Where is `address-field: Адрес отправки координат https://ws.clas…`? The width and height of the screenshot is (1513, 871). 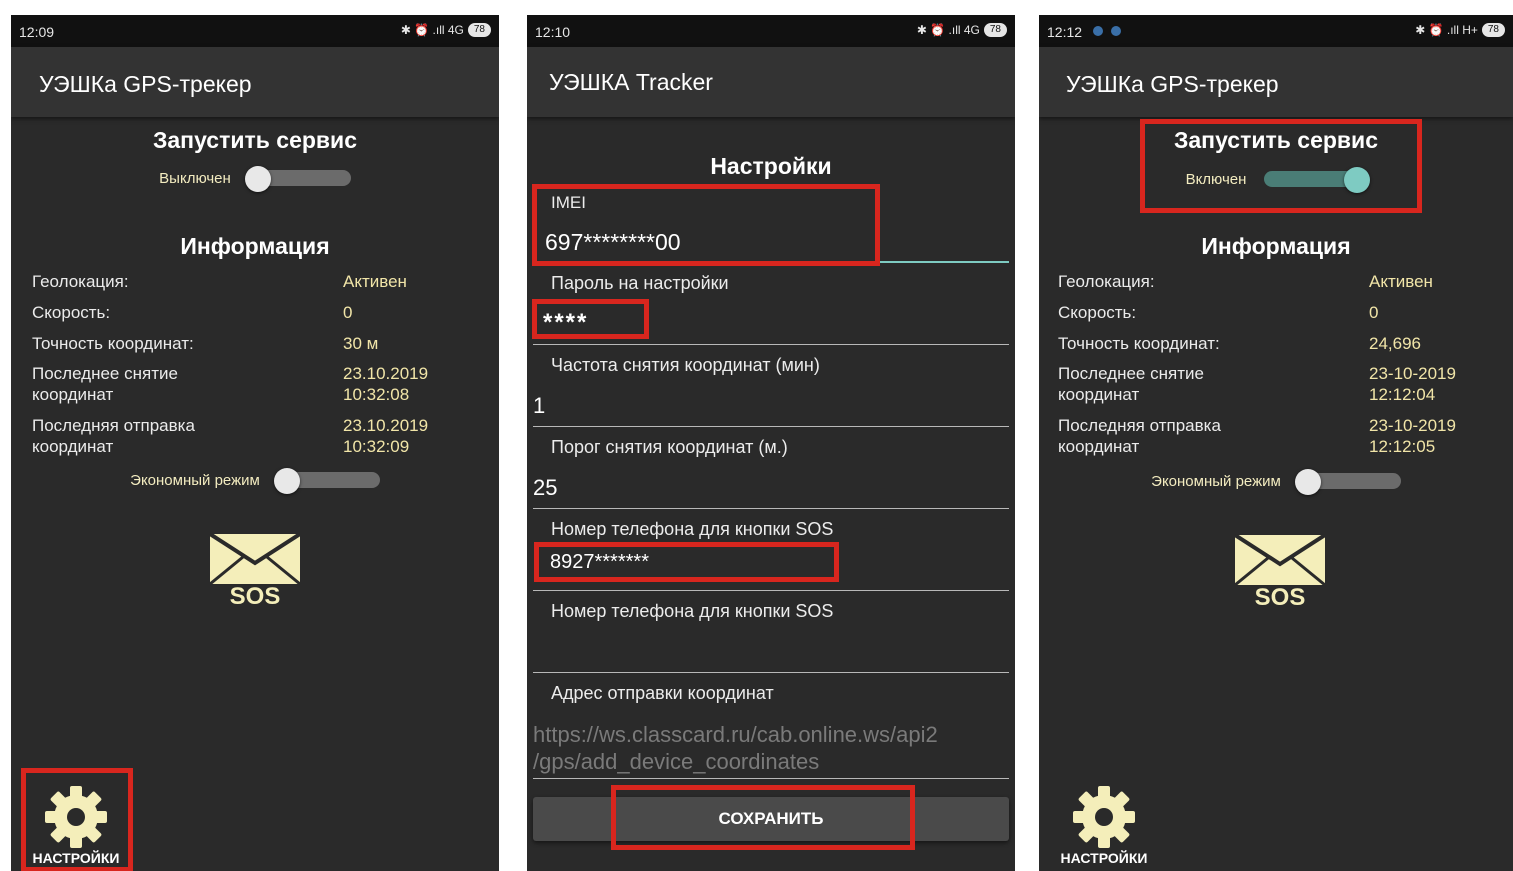
address-field: Адрес отправки координат https://ws.clas… is located at coordinates (771, 726).